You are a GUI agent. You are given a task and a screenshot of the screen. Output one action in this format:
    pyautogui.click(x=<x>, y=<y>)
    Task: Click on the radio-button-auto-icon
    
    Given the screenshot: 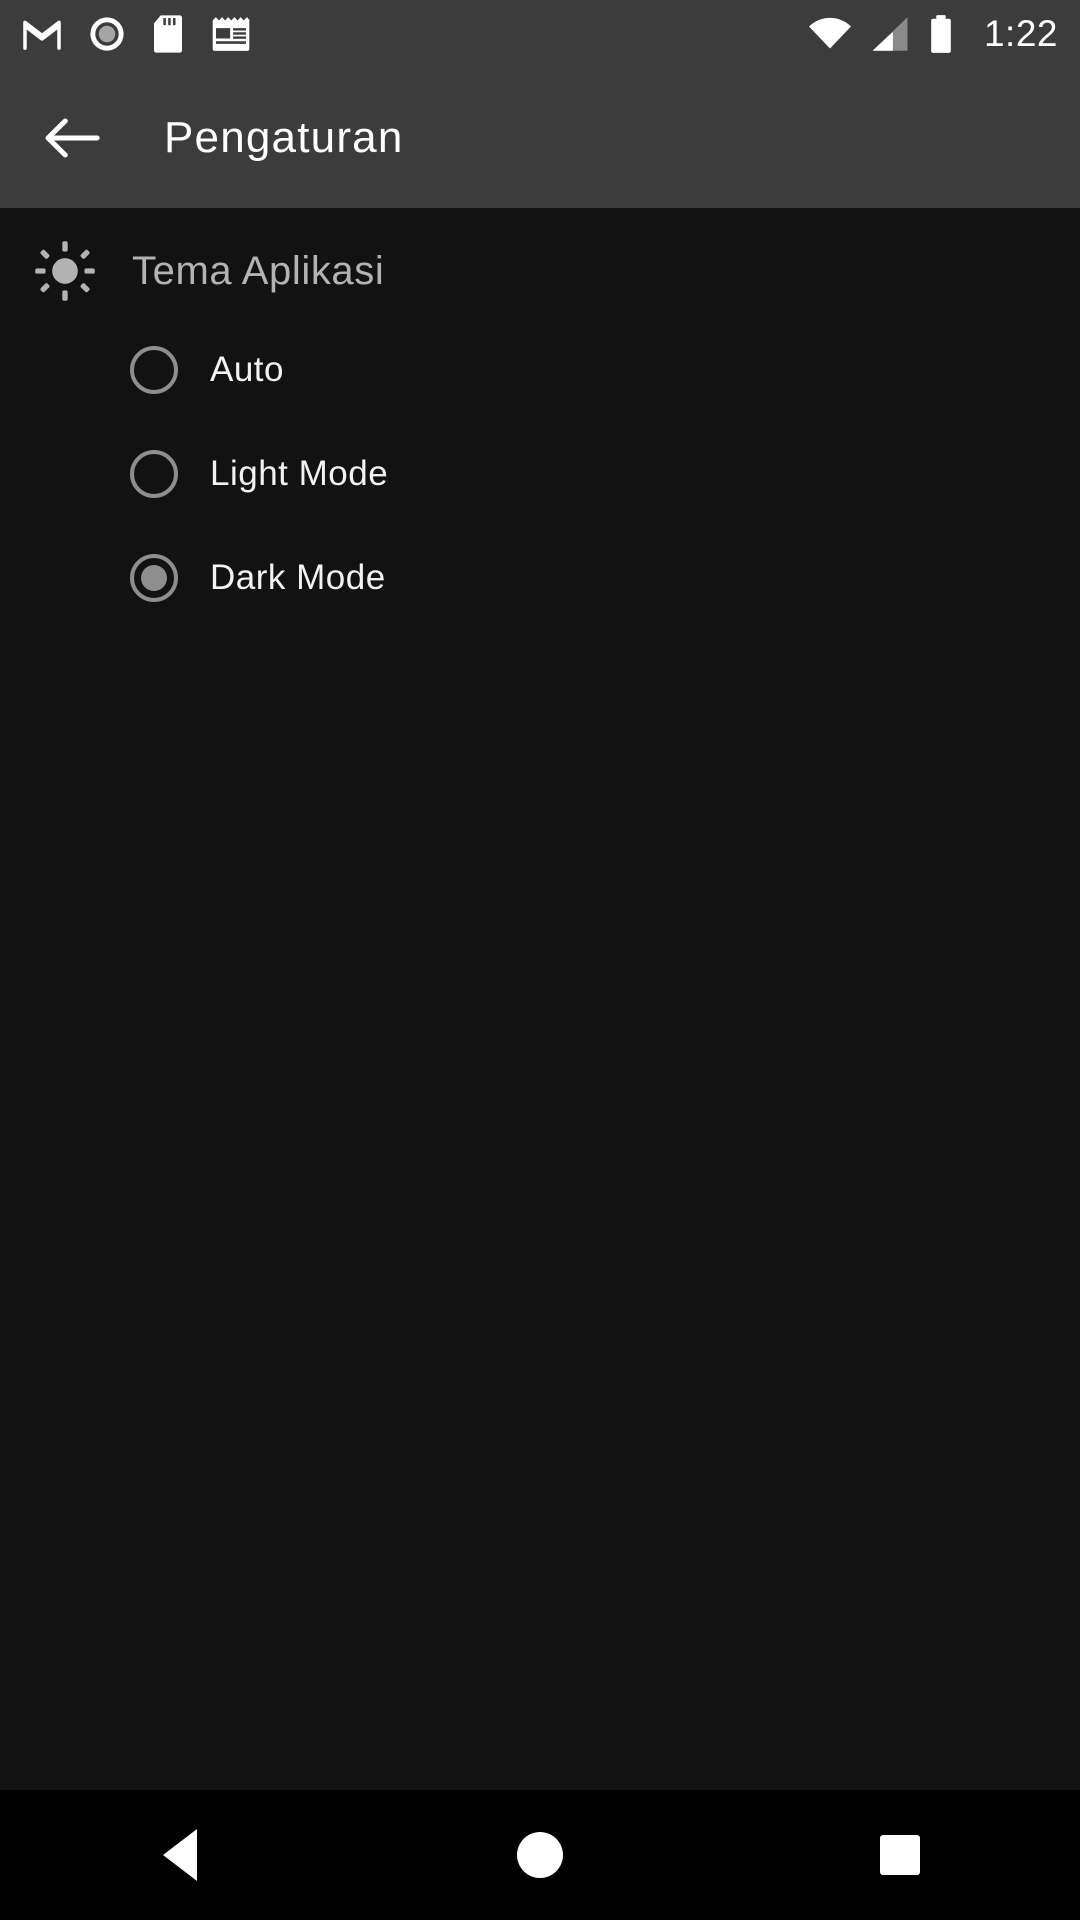 What is the action you would take?
    pyautogui.click(x=154, y=370)
    